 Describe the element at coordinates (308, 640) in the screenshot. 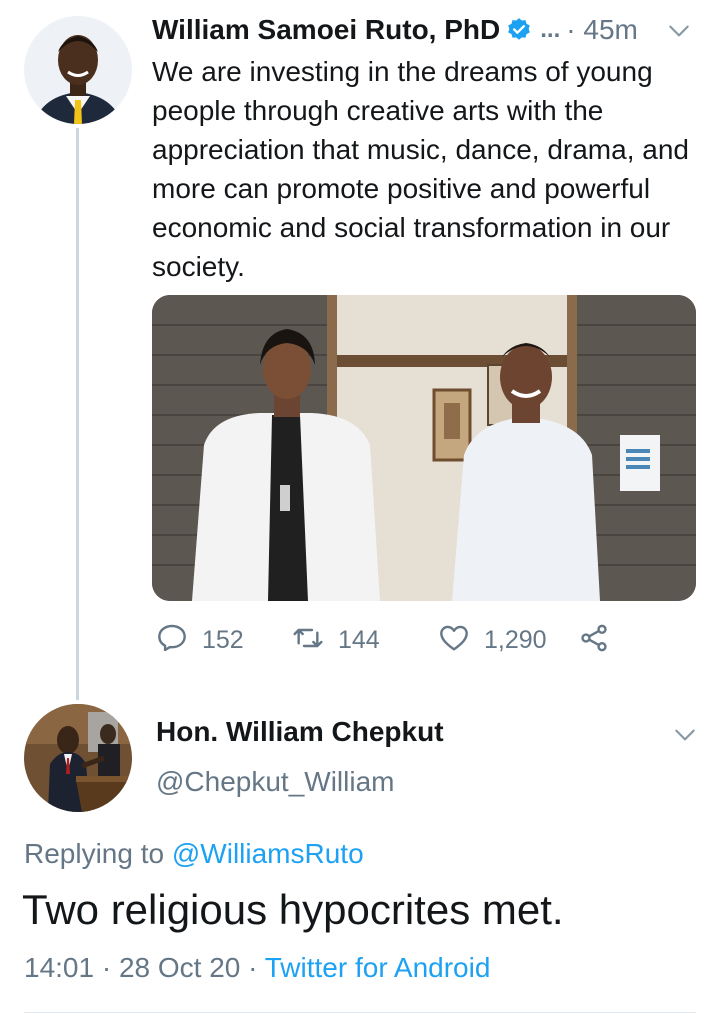

I see `retweet-icon` at that location.